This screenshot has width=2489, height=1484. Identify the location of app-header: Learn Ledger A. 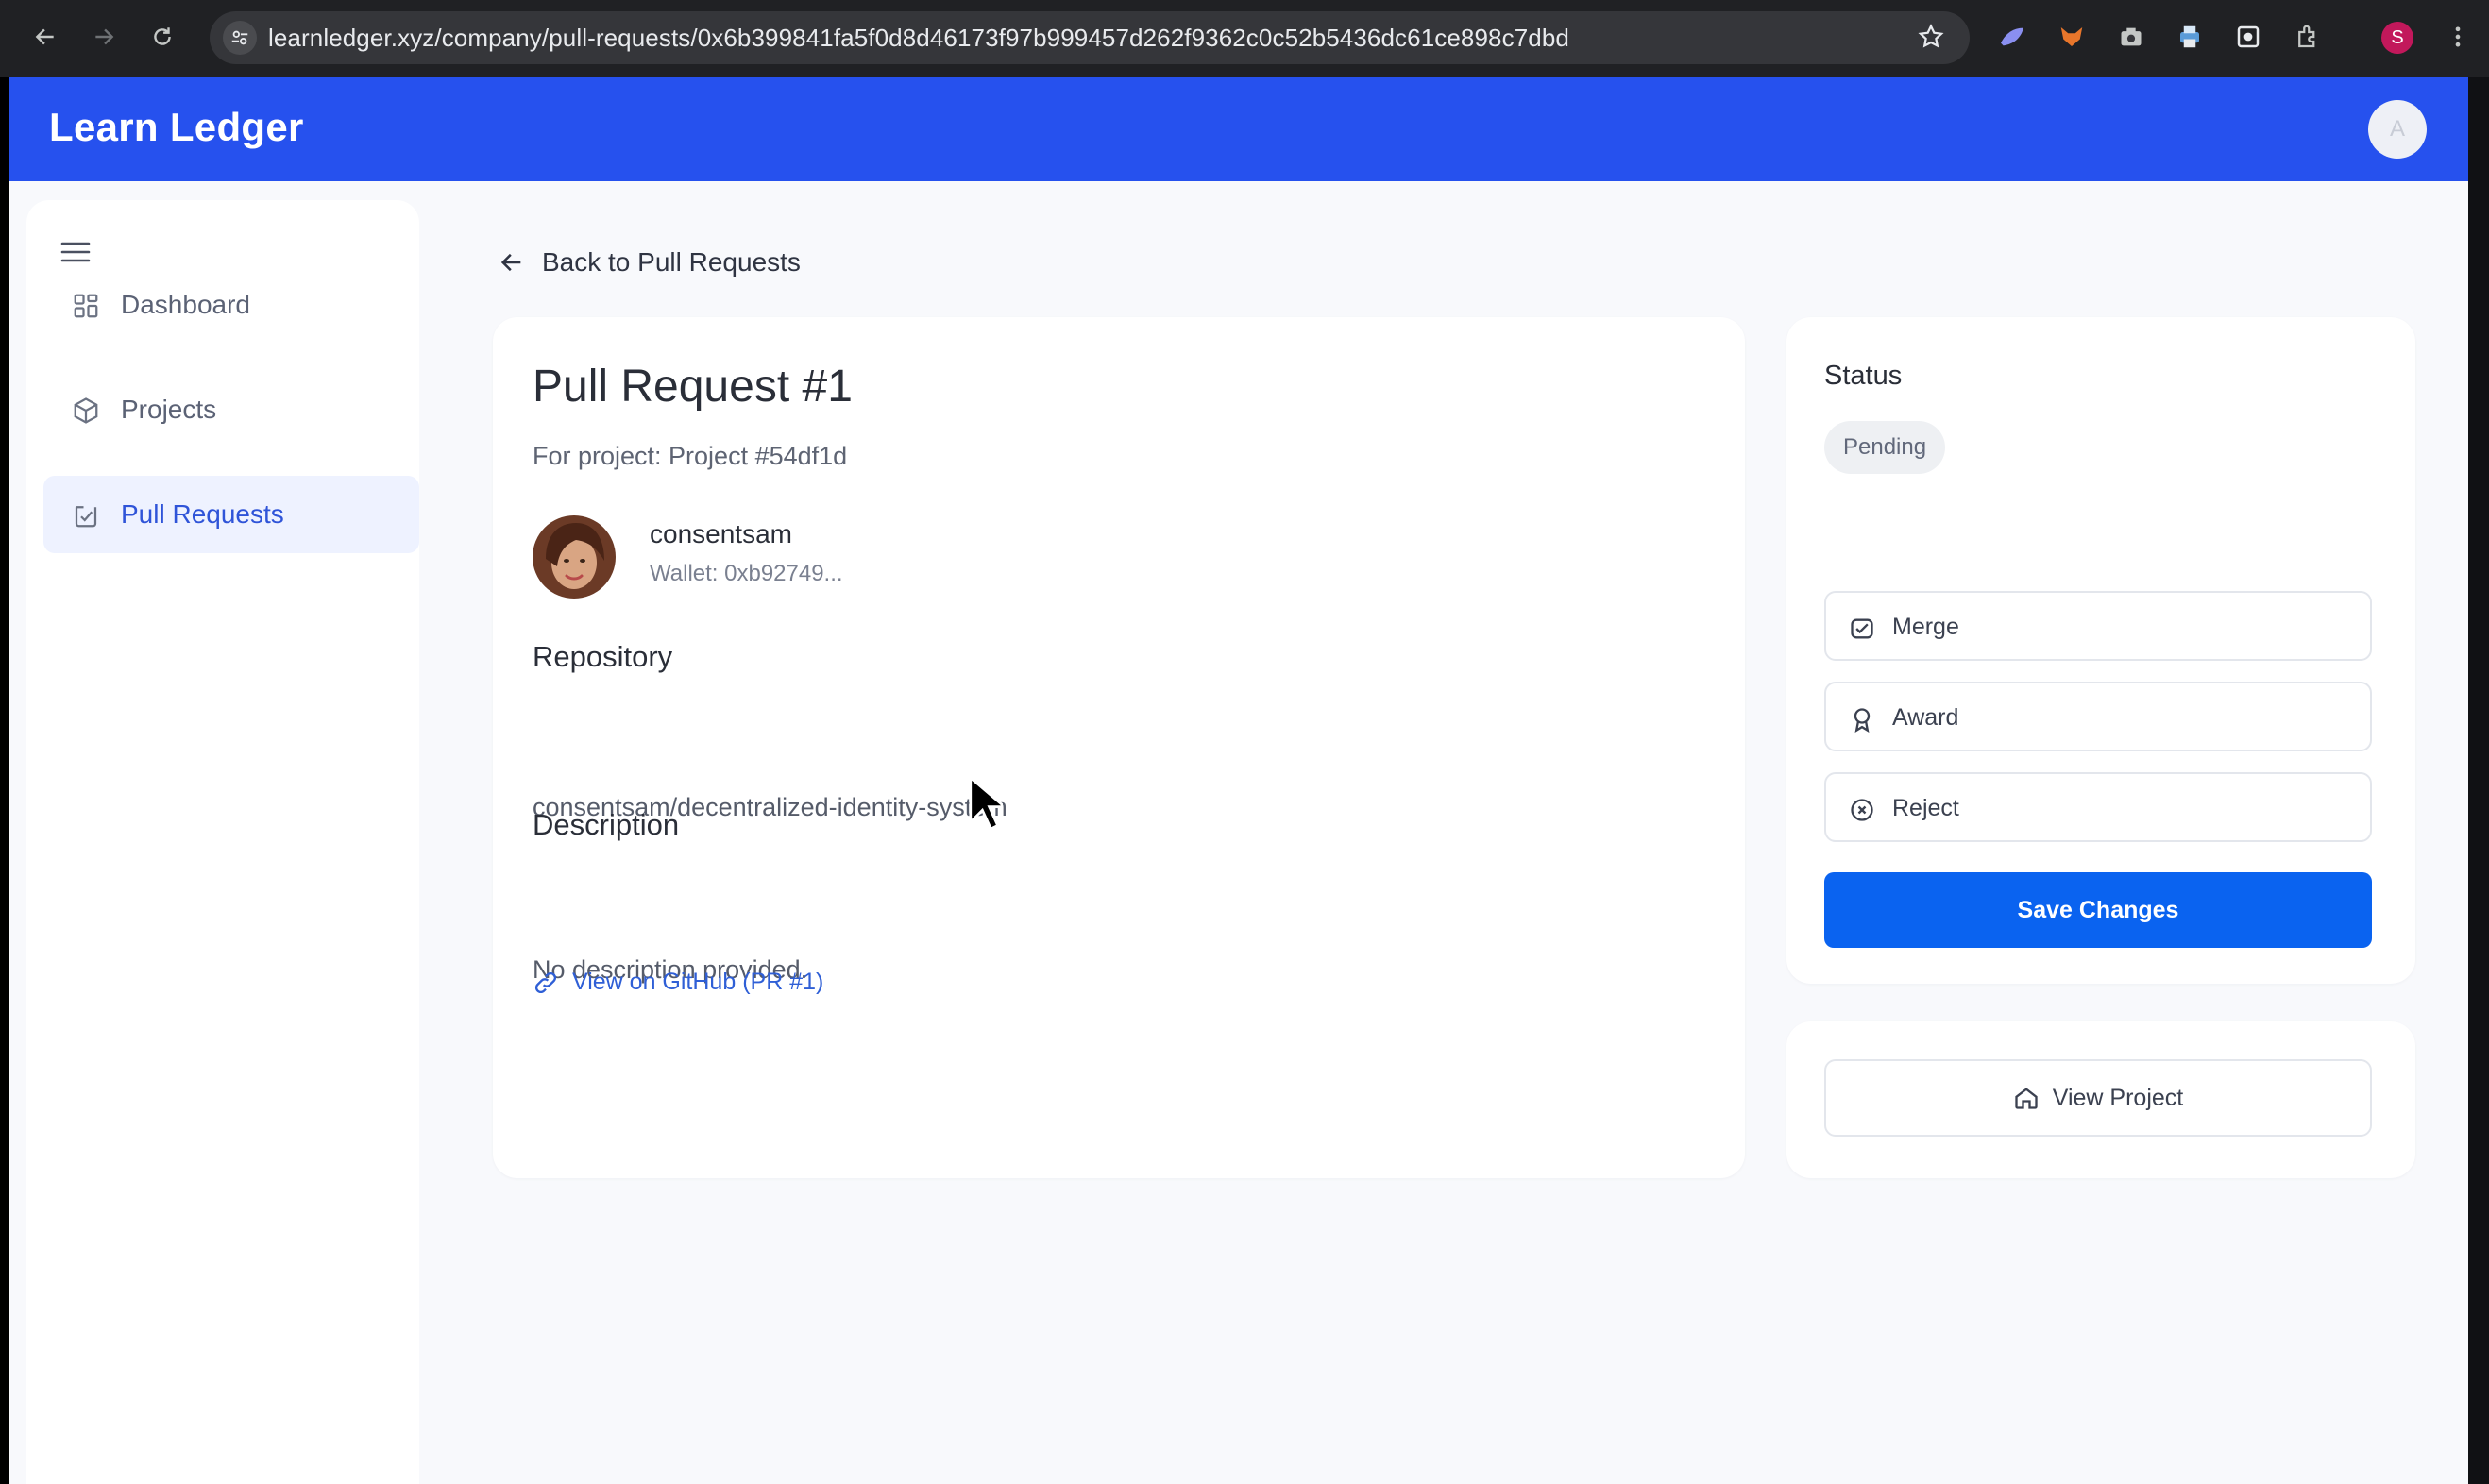
(1238, 129).